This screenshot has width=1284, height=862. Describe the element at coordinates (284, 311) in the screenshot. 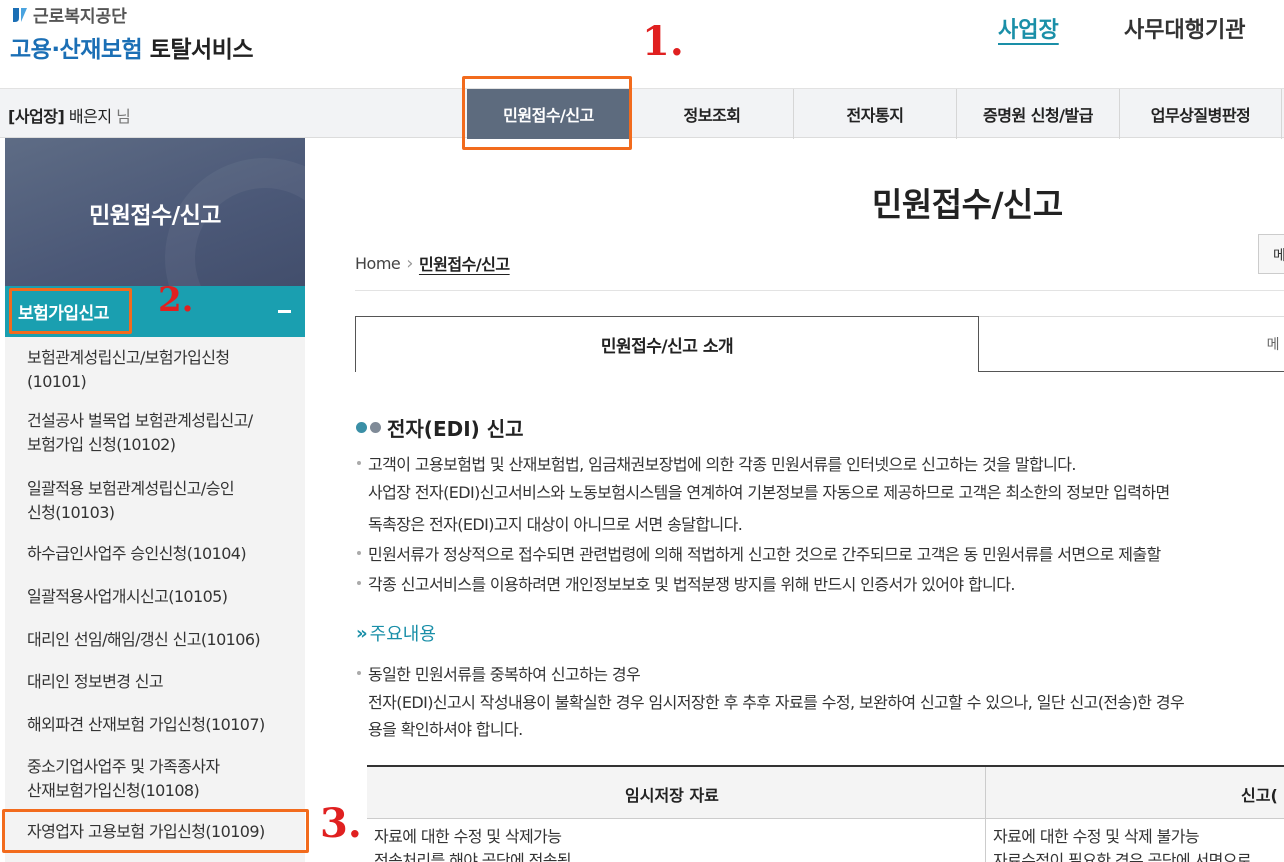

I see `collapse-minus-icon` at that location.